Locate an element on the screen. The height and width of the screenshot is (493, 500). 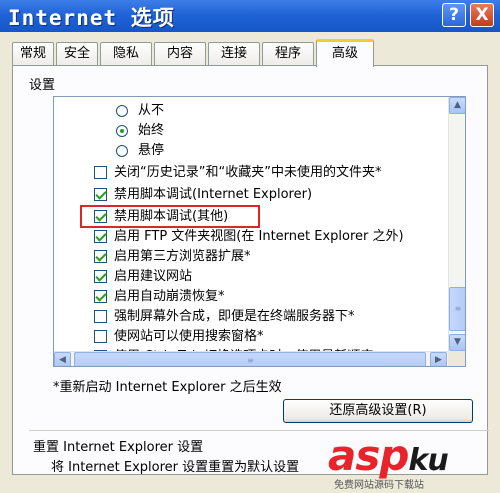
scroll-left-icon: ◀ is located at coordinates (62, 359).